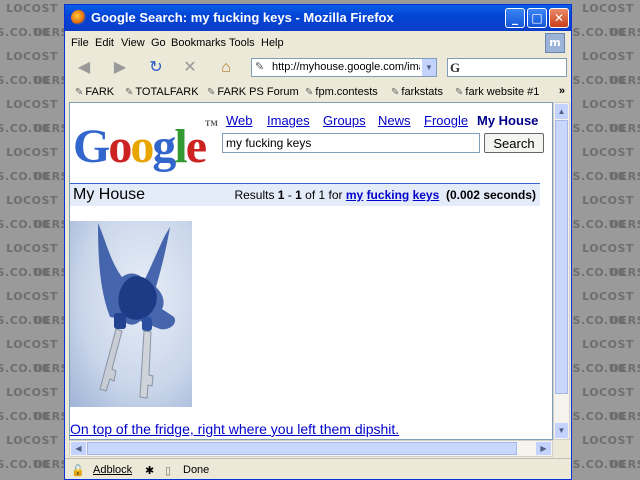  What do you see at coordinates (78, 470) in the screenshot?
I see `lock-icon: 🔓` at bounding box center [78, 470].